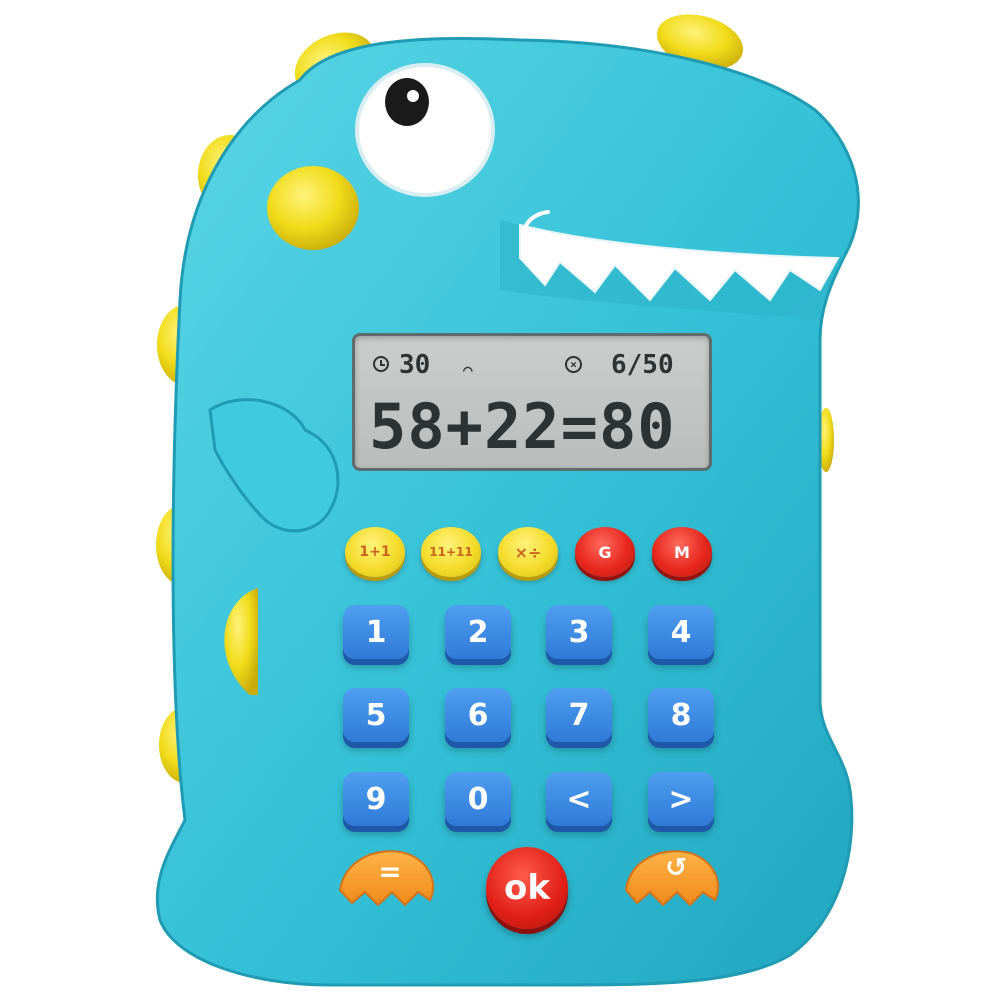 This screenshot has height=1004, width=1004. I want to click on key-label: 1, so click(376, 632).